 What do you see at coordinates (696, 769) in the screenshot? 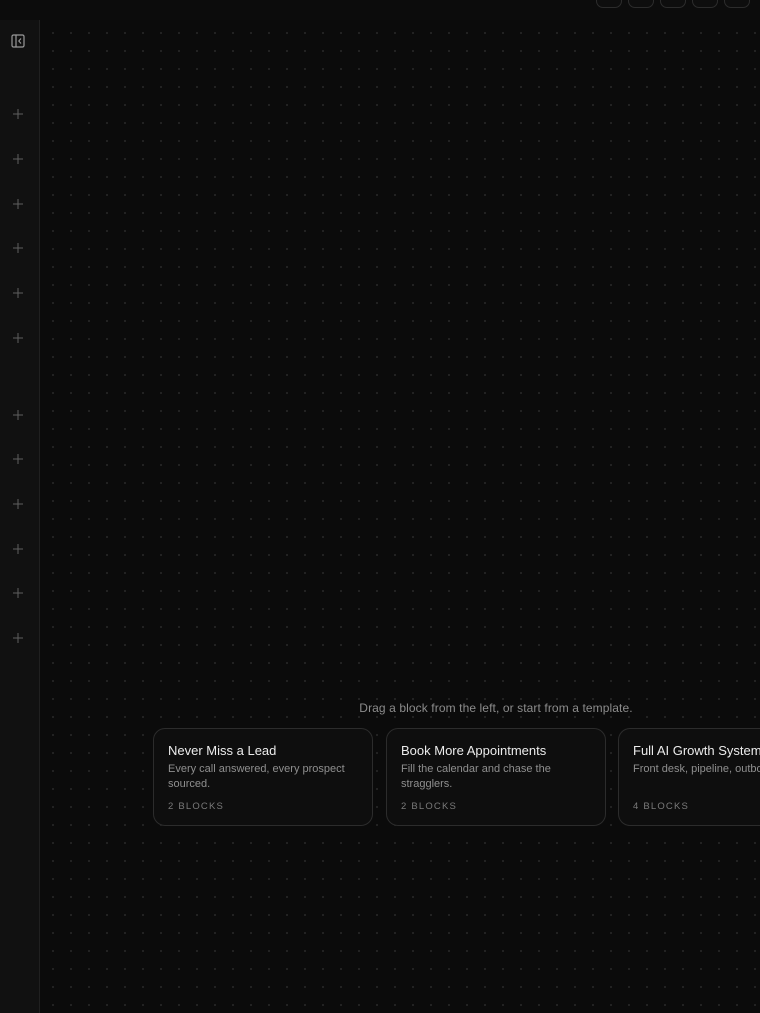
I see `template-description: Front desk, pipeline, outbound, ads.` at bounding box center [696, 769].